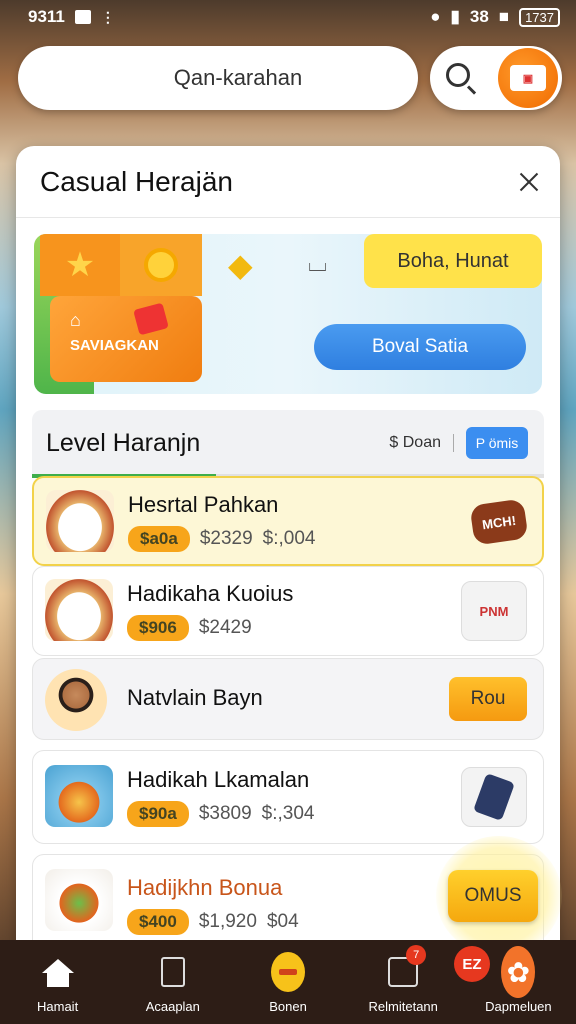  I want to click on status-right: ● ▮ 38 ■ 1737, so click(495, 17).